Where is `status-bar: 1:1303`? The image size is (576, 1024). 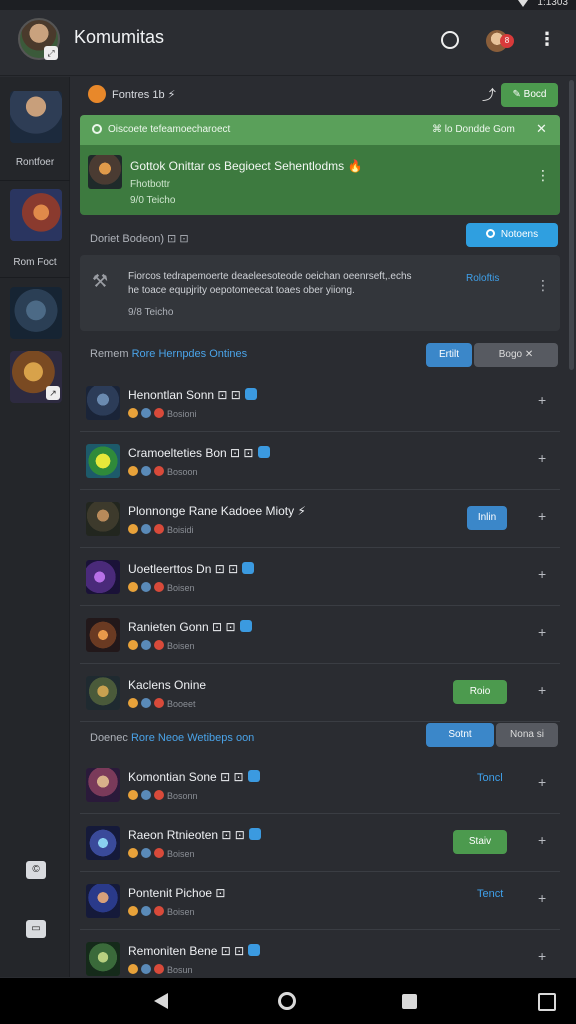 status-bar: 1:1303 is located at coordinates (288, 5).